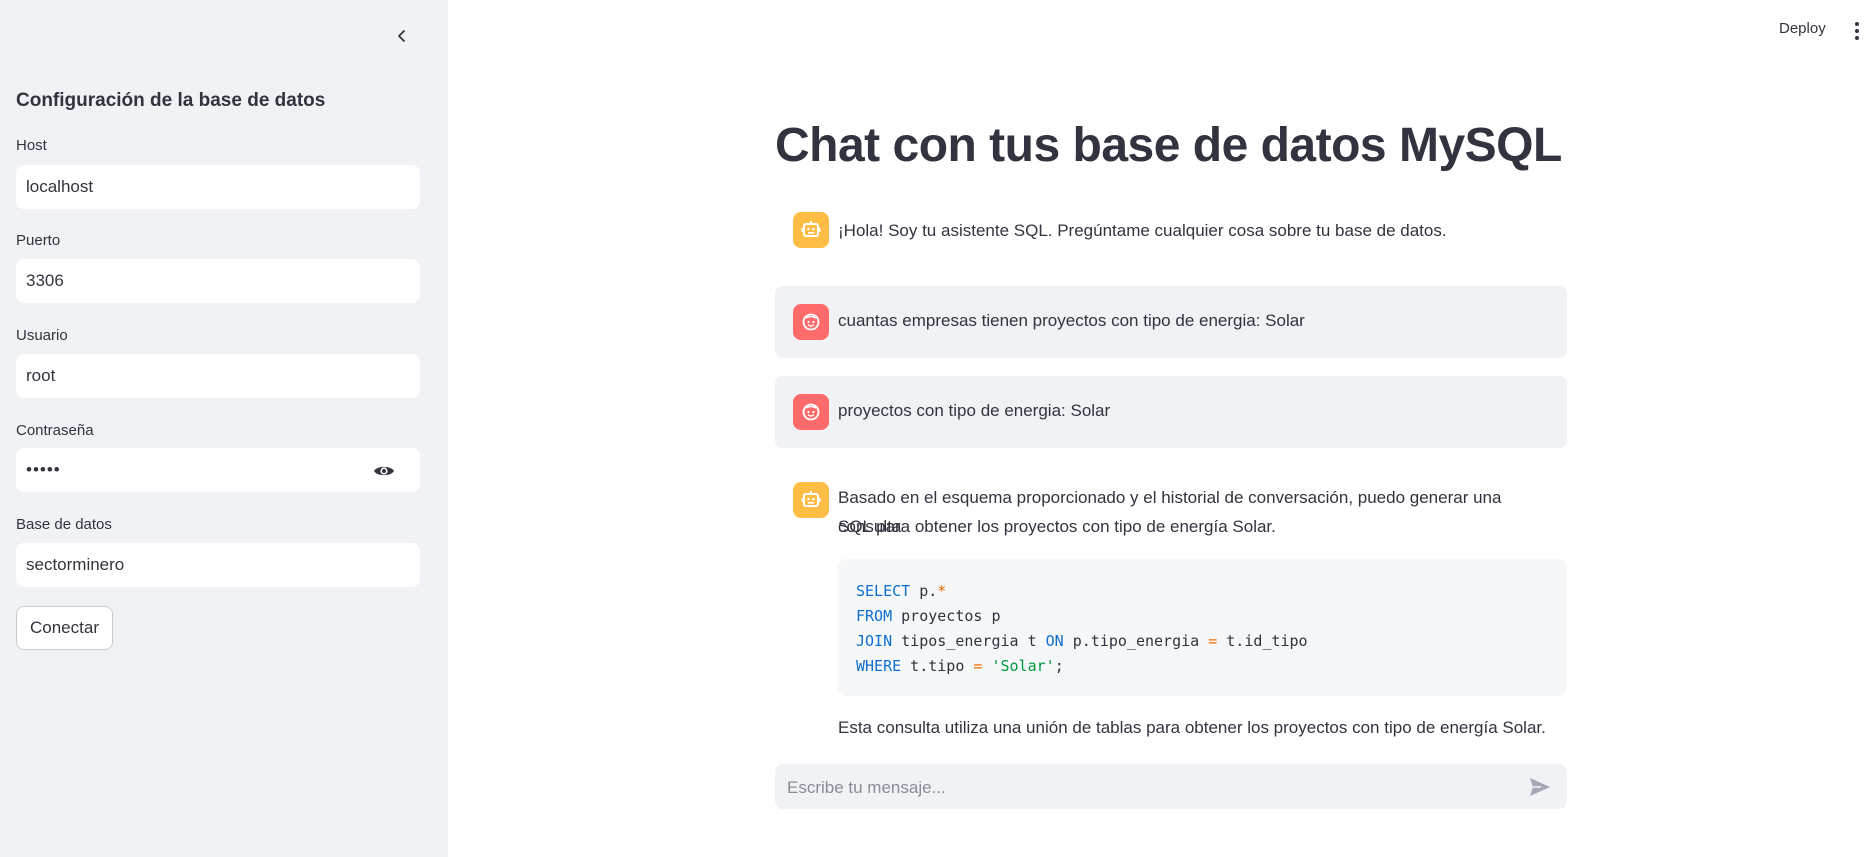  Describe the element at coordinates (969, 641) in the screenshot. I see `sql-text: tipos_energia t` at that location.